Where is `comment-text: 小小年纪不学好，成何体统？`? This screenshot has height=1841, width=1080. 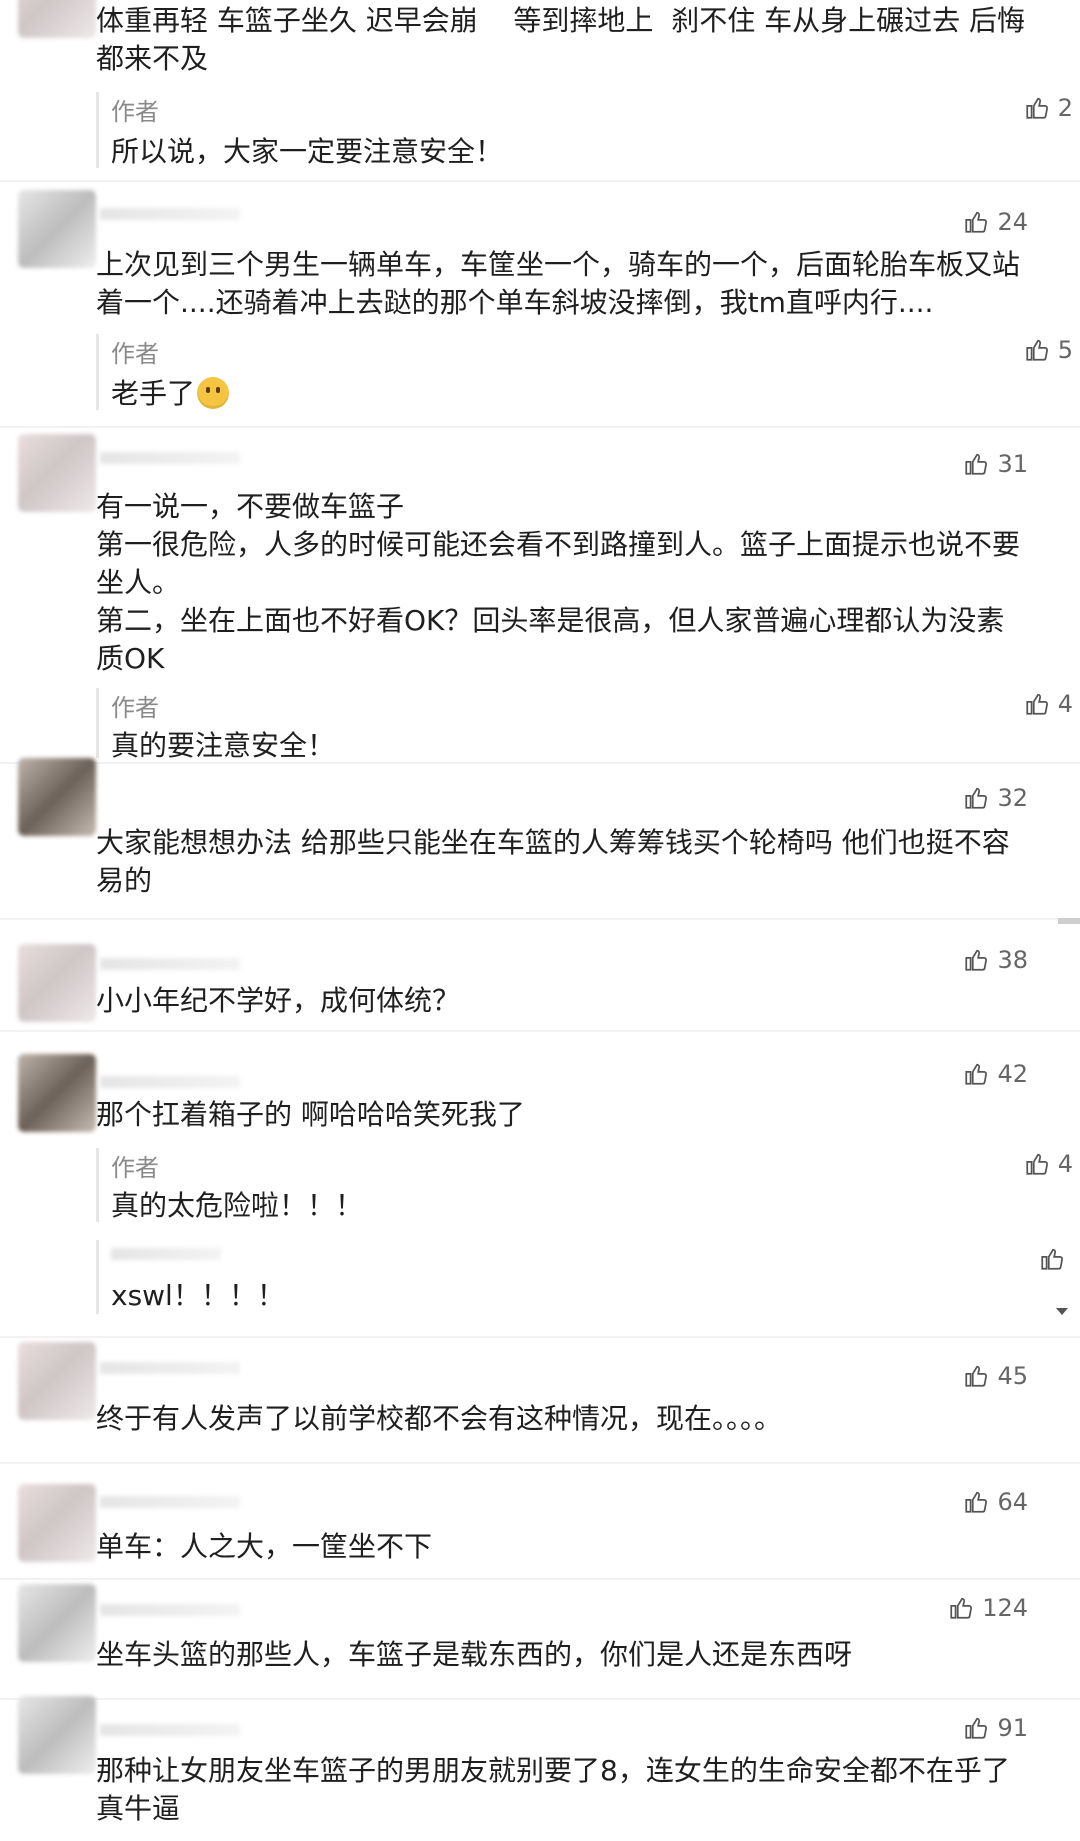
comment-text: 小小年纪不学好，成何体统？ is located at coordinates (278, 1000).